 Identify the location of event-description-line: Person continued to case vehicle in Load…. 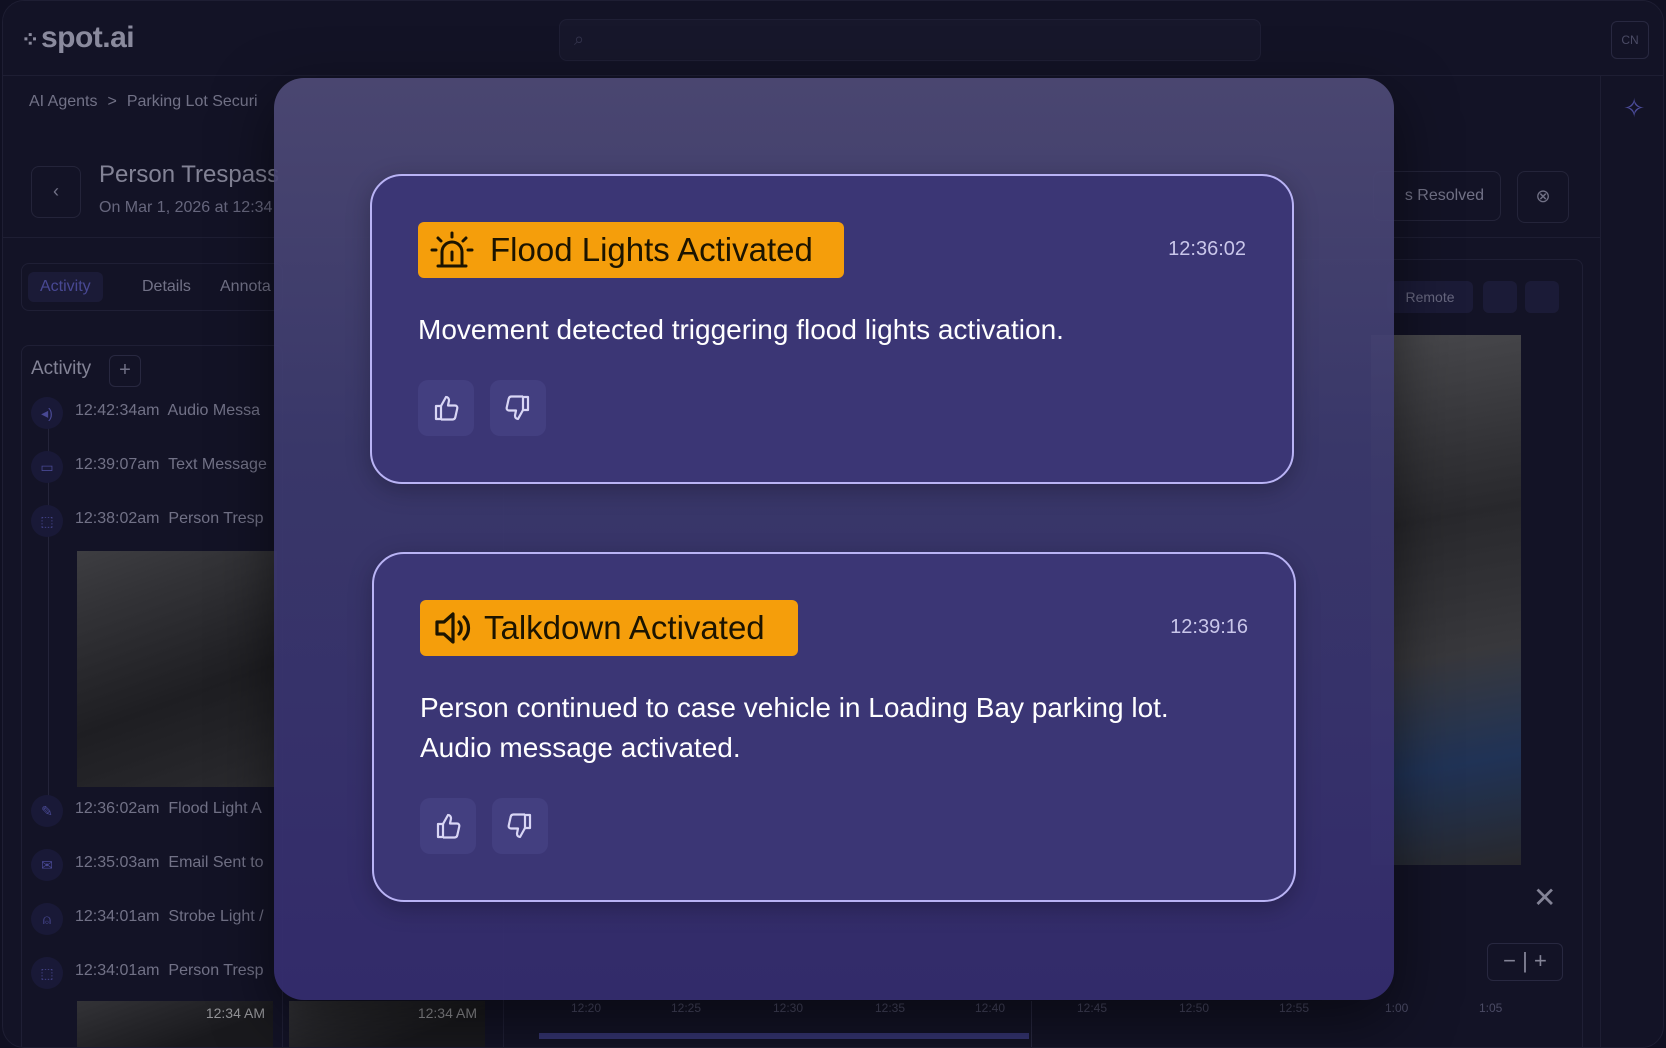
(794, 707).